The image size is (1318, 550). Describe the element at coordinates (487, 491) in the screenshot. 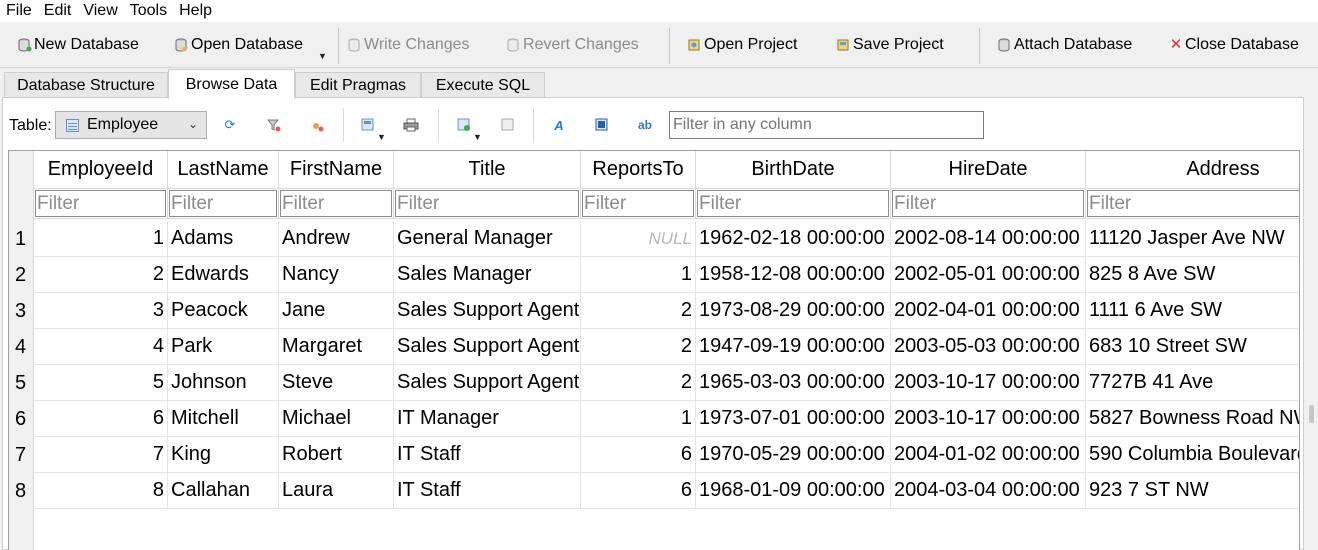

I see `table-cell: IT Staff` at that location.